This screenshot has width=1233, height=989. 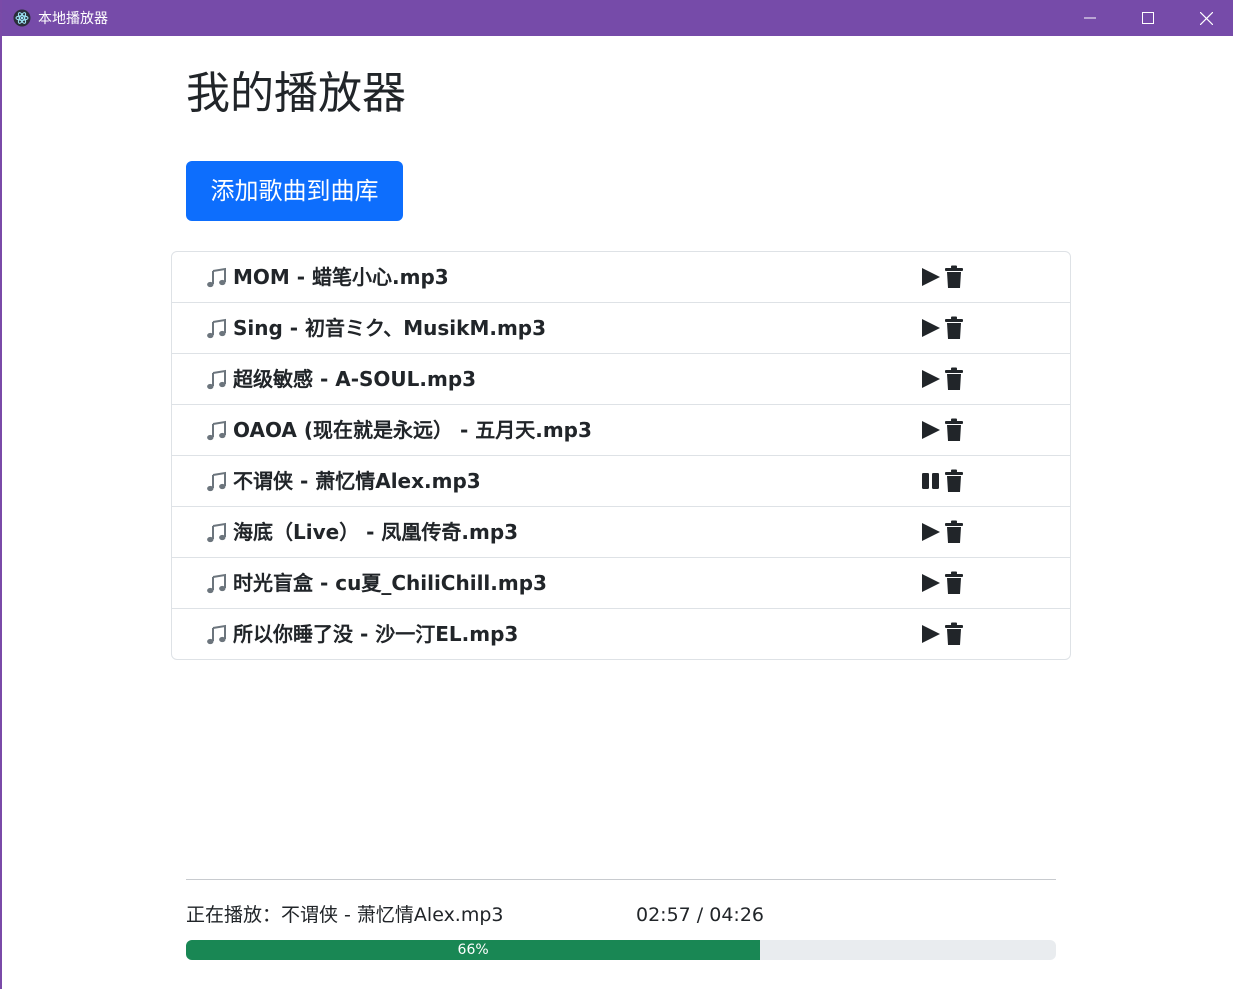 I want to click on song-list-item: 时光盲盒 - cu夏_ChiliChill.mp3, so click(x=621, y=583).